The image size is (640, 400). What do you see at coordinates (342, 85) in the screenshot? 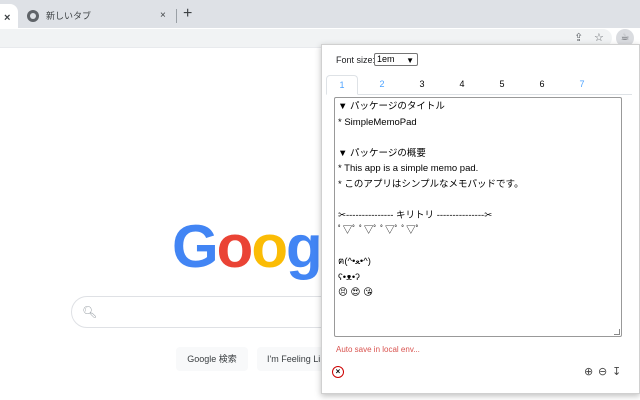
I see `tab-memo-1: 1` at bounding box center [342, 85].